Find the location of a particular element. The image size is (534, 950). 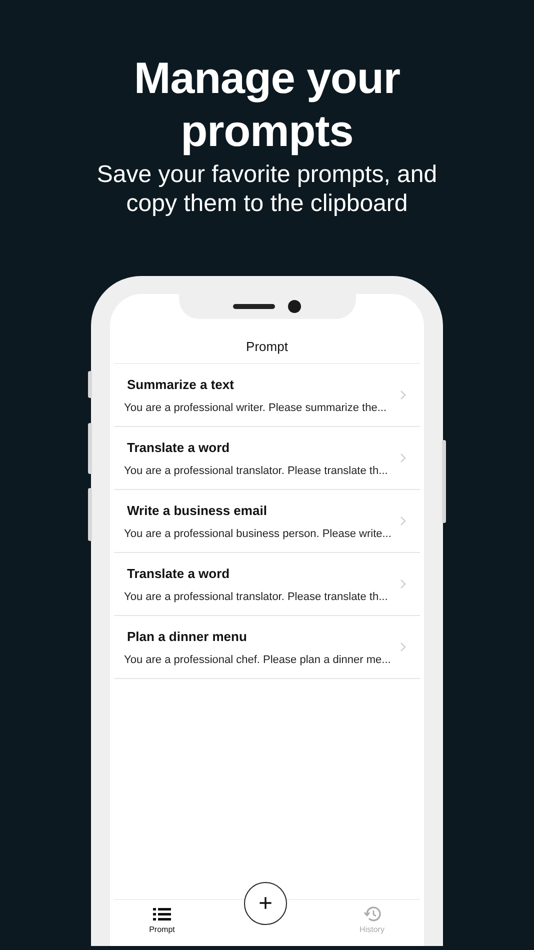

prompt-title: Plan a dinner menu is located at coordinates (187, 636).